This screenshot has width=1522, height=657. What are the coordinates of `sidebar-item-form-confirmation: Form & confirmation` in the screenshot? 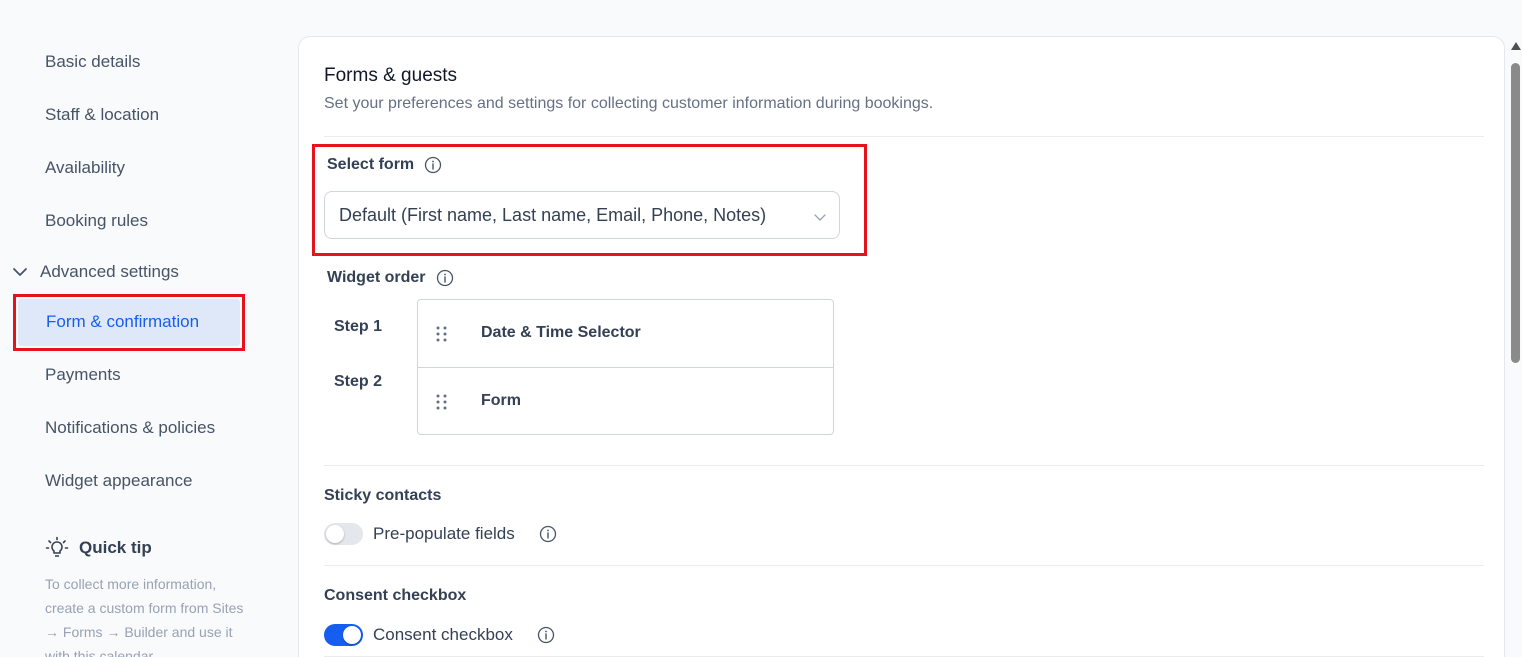 It's located at (129, 322).